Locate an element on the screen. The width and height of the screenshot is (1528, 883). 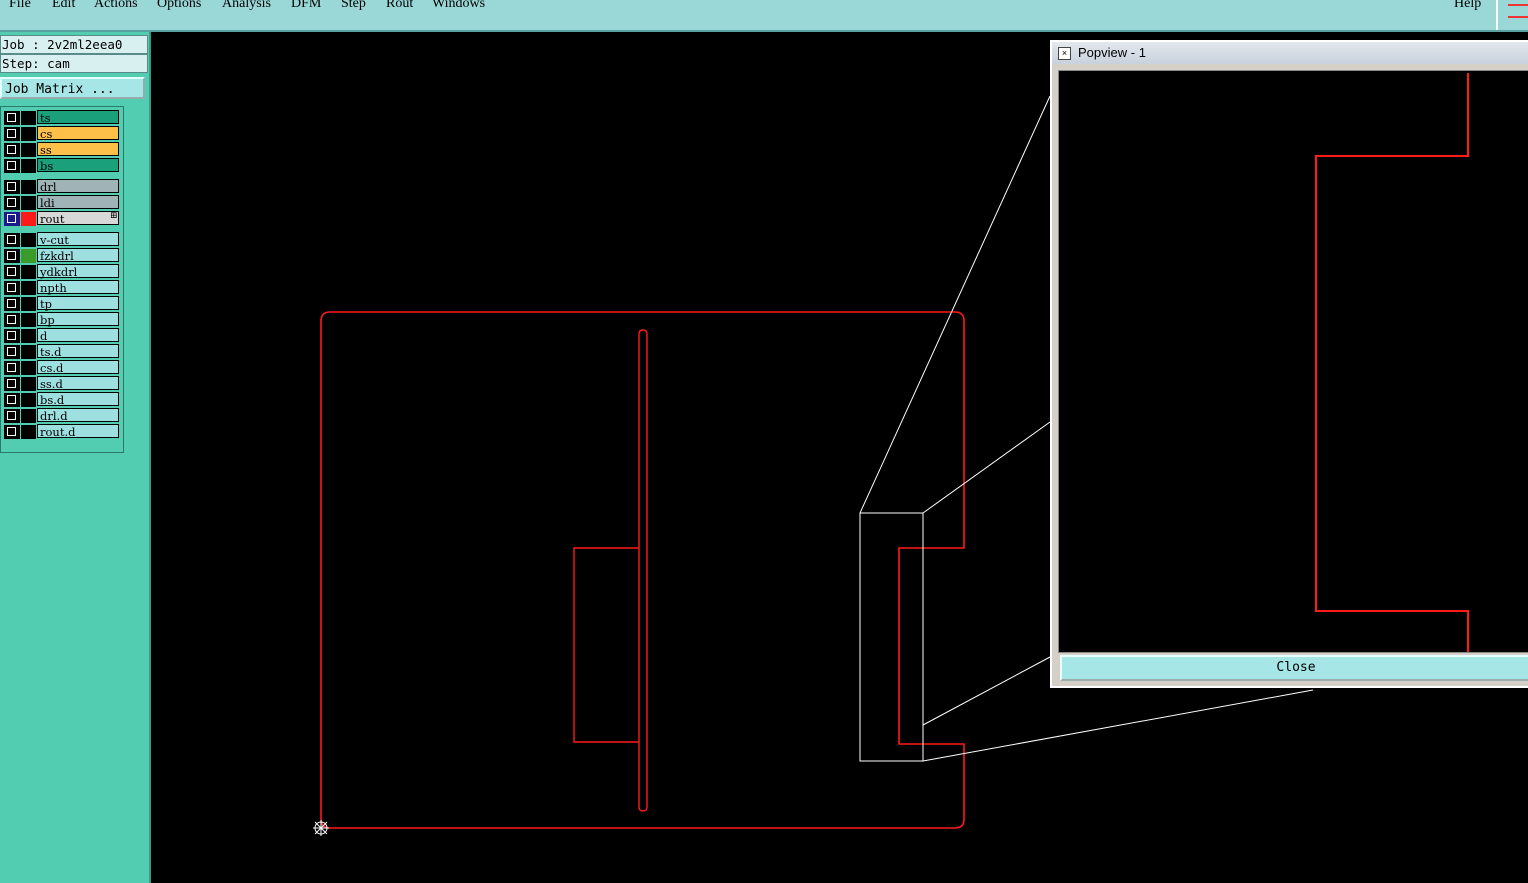
layer-row-drl: drl is located at coordinates (61, 186).